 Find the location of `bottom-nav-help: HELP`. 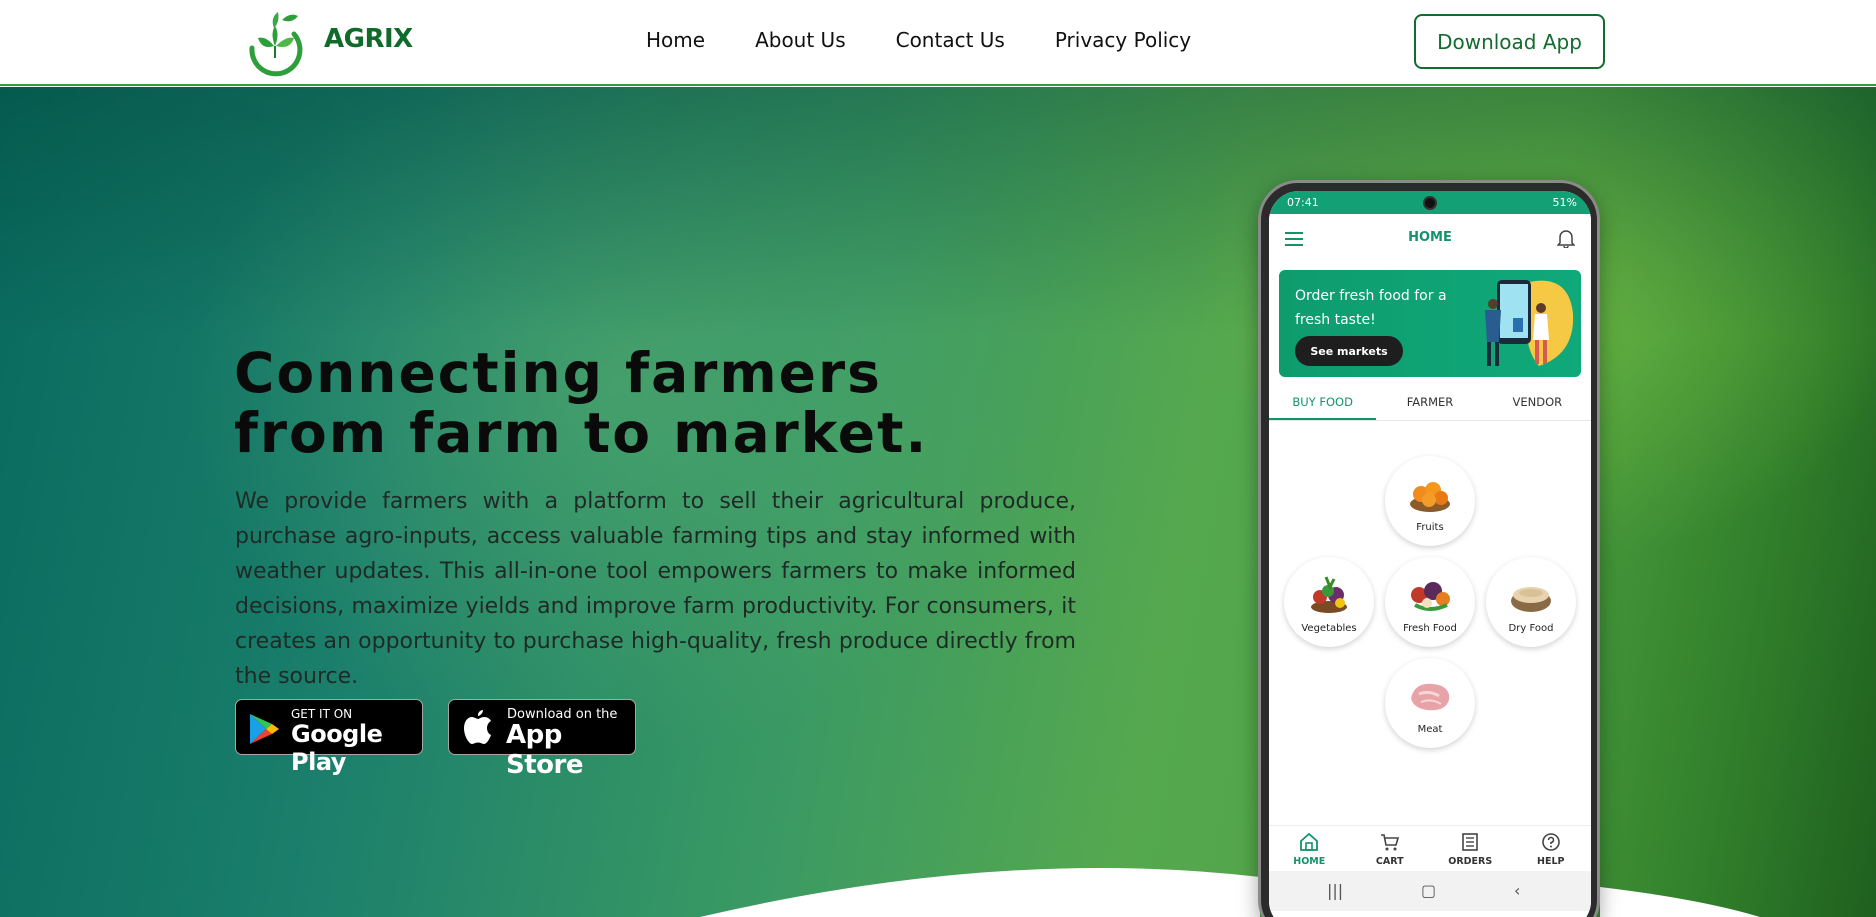

bottom-nav-help: HELP is located at coordinates (1551, 848).